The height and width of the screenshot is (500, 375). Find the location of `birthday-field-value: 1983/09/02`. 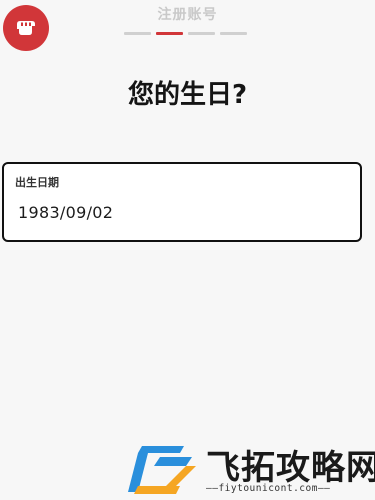

birthday-field-value: 1983/09/02 is located at coordinates (65, 212).